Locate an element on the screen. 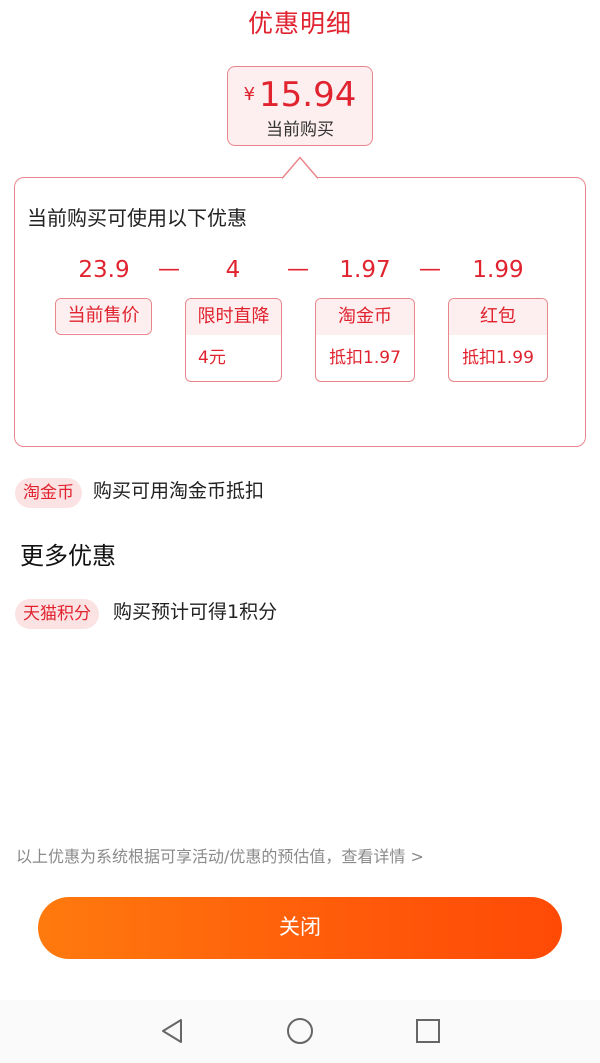 The image size is (600, 1063). card-pointer is located at coordinates (300, 168).